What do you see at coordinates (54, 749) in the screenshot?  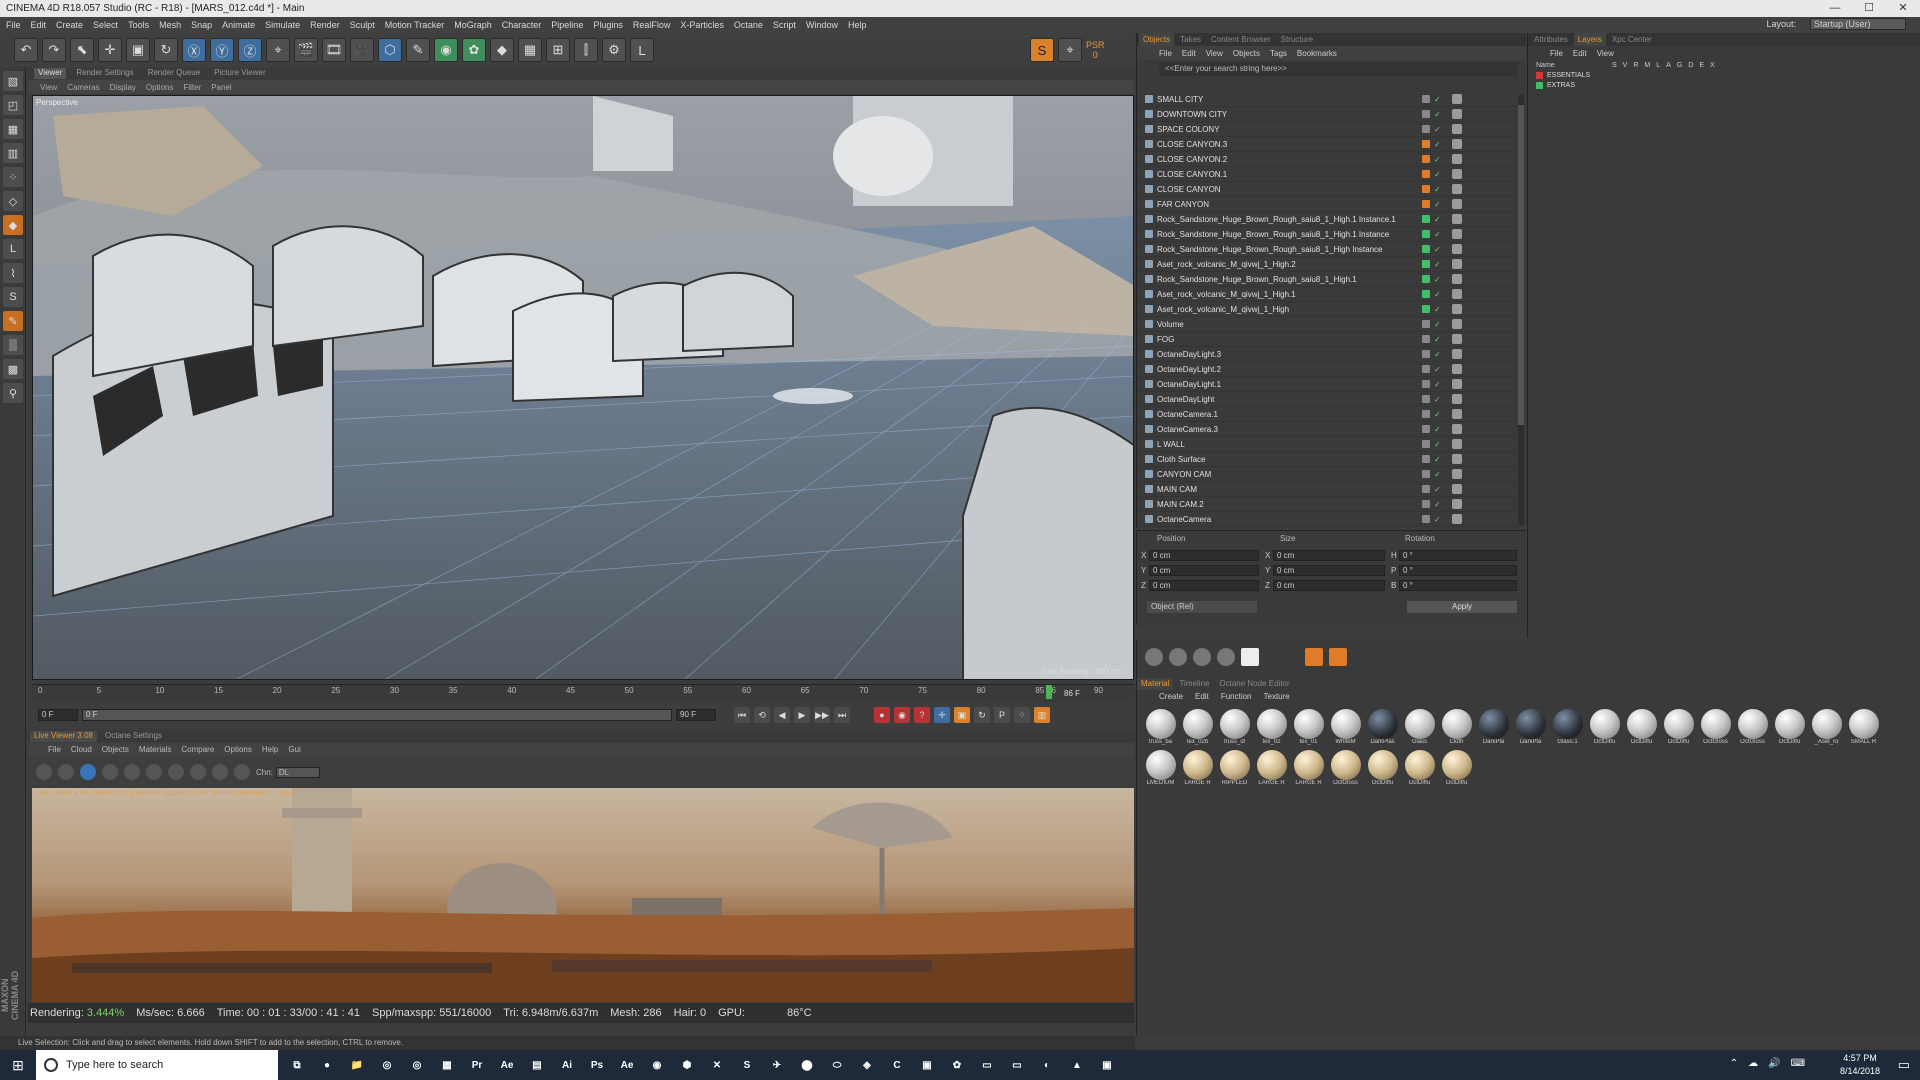 I see `live-viewer-menu-item: File` at bounding box center [54, 749].